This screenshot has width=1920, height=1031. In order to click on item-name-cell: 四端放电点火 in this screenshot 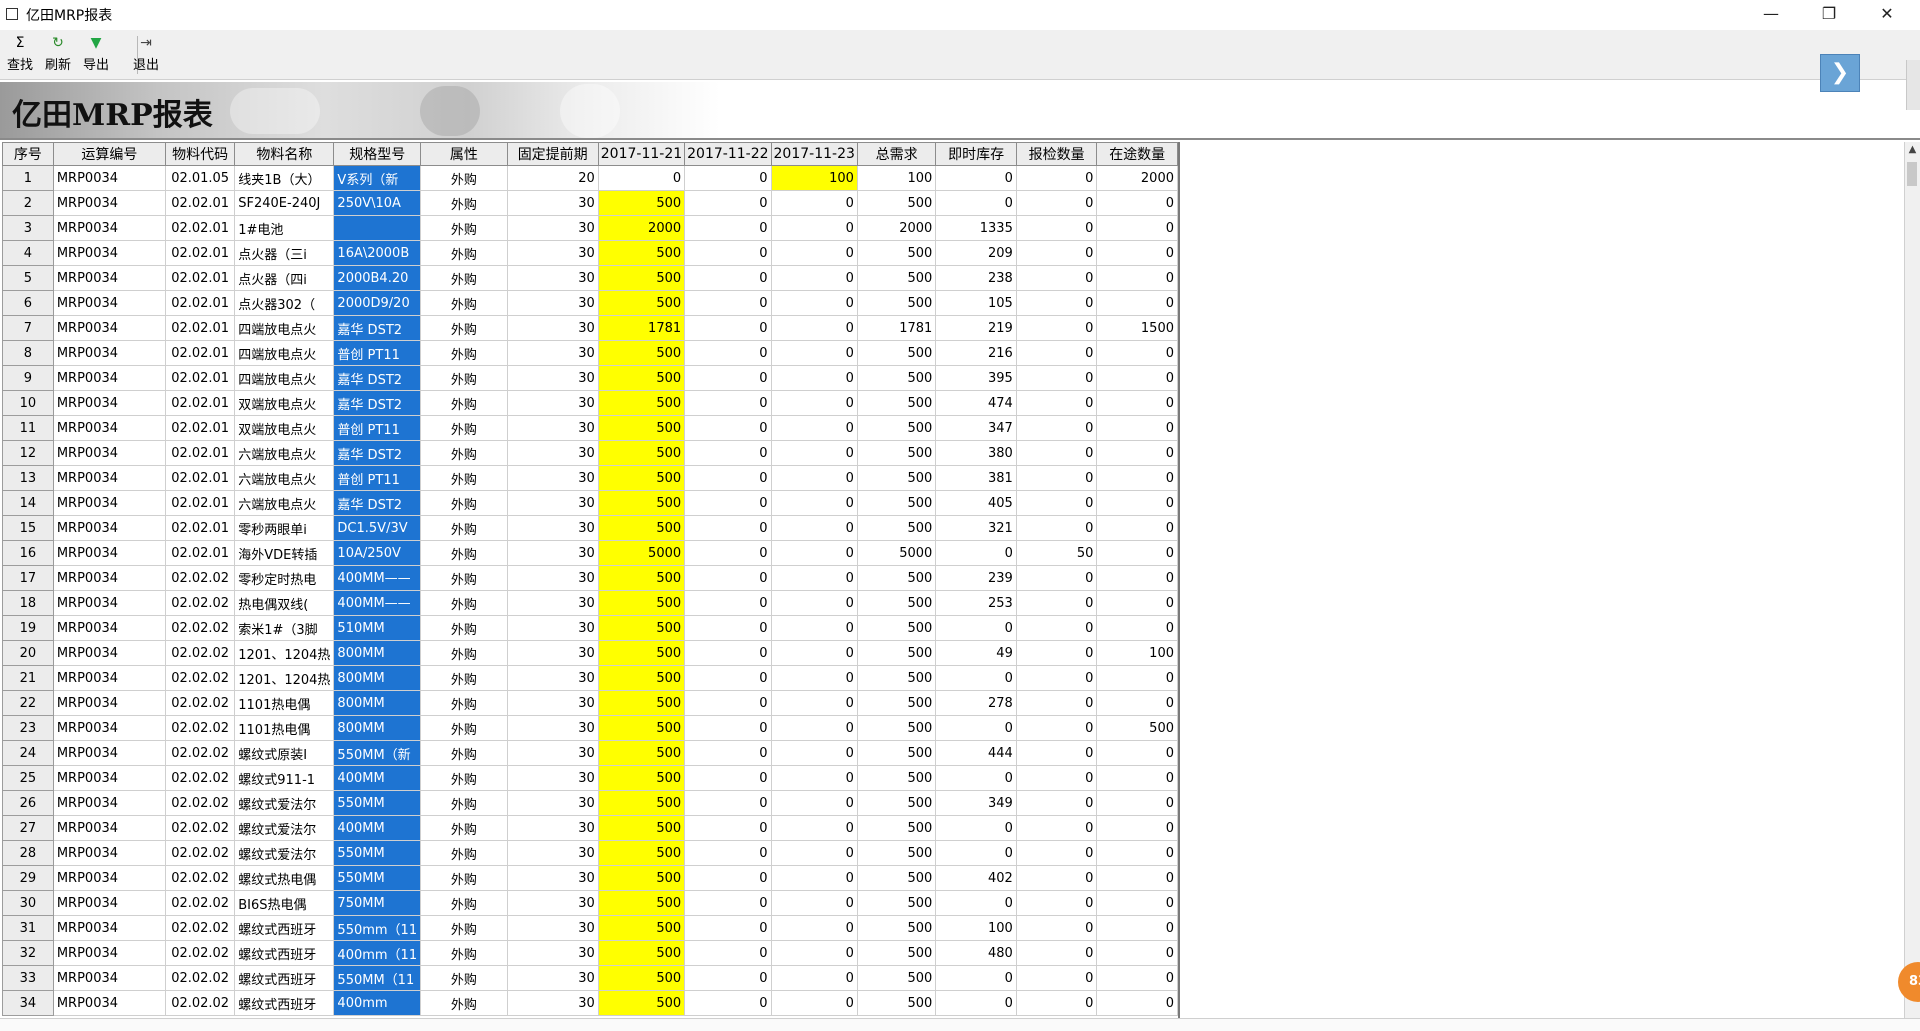, I will do `click(284, 353)`.